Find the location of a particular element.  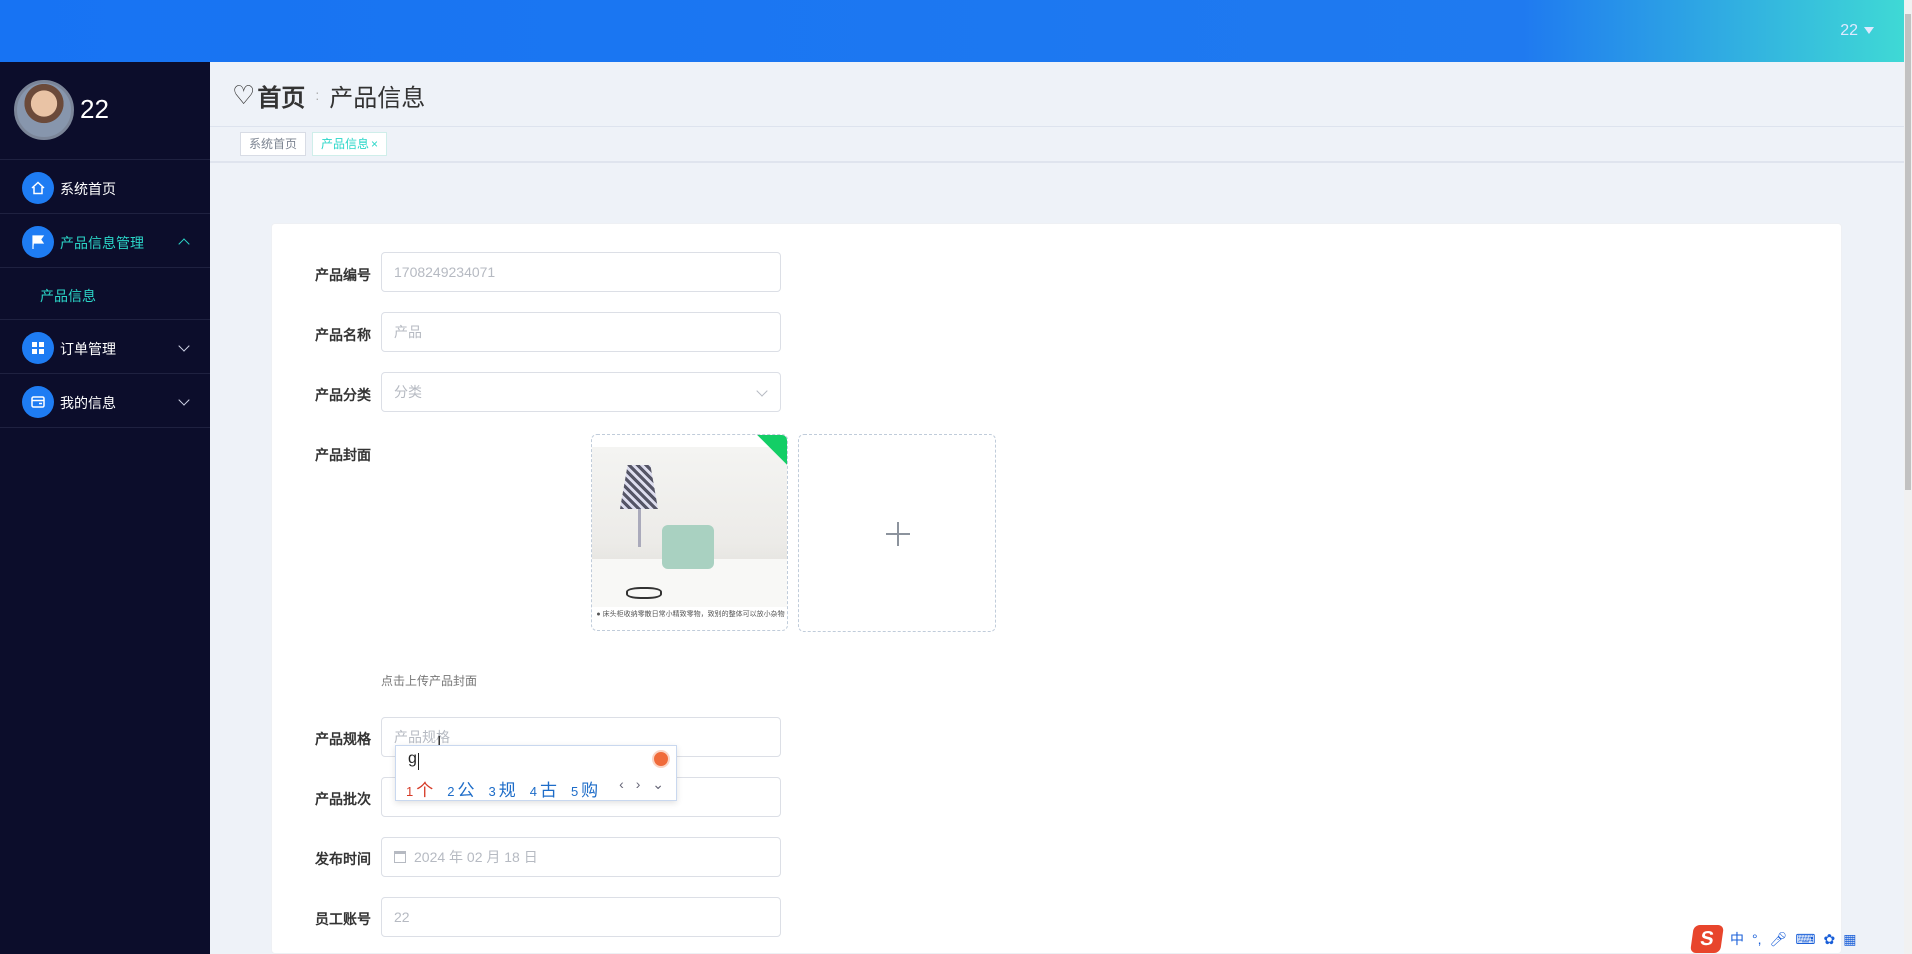

sidebar-item-product-management: 产品信息管理 is located at coordinates (105, 241).